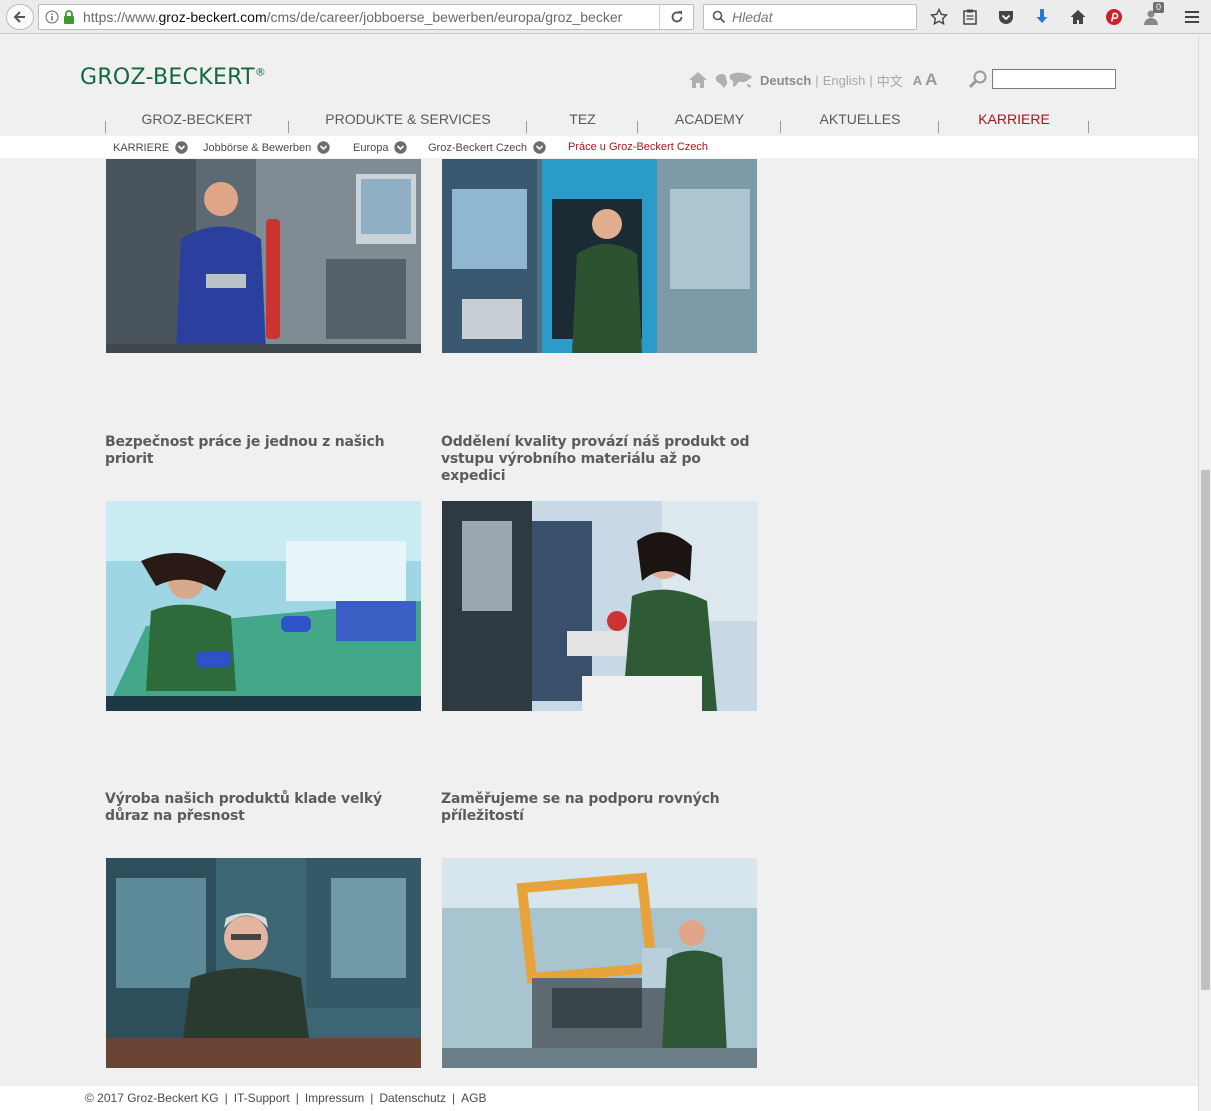  I want to click on home-button, so click(1078, 17).